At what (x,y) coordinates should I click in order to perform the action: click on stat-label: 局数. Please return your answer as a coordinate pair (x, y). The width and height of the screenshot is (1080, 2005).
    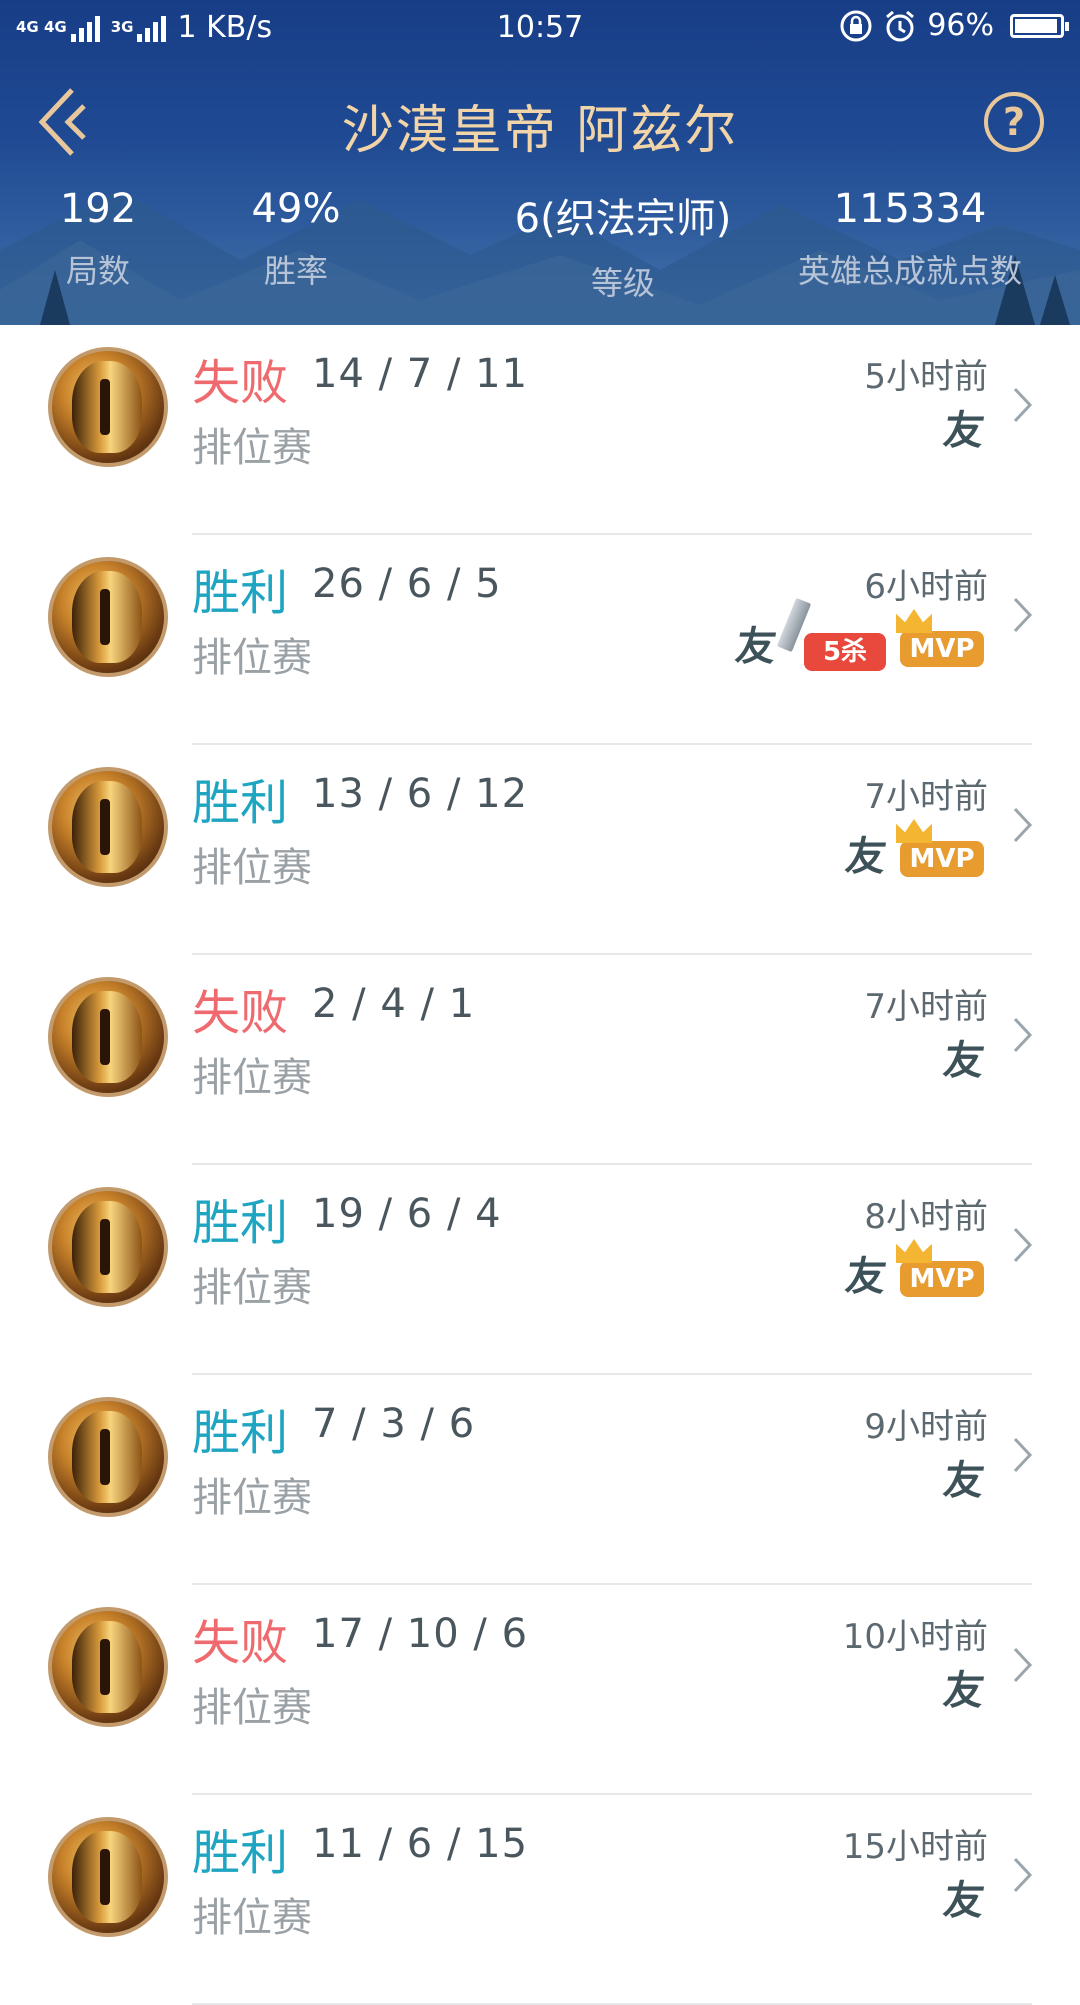
    Looking at the image, I should click on (97, 271).